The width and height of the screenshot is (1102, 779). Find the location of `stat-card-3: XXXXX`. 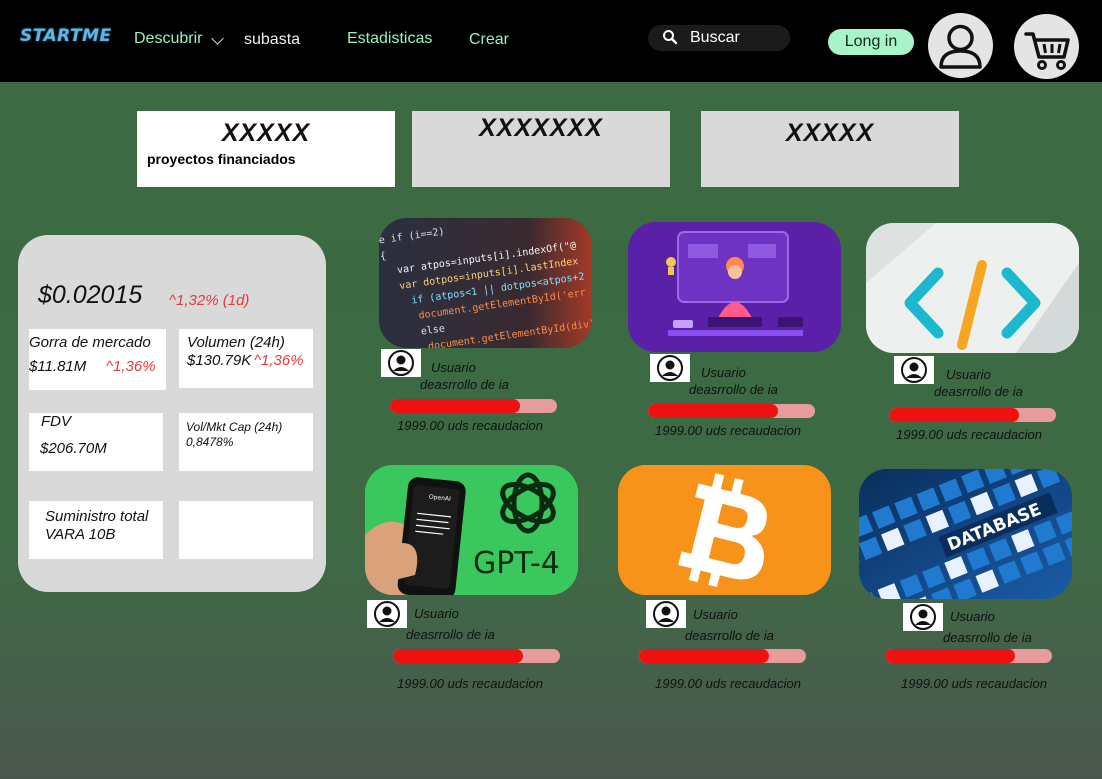

stat-card-3: XXXXX is located at coordinates (830, 149).